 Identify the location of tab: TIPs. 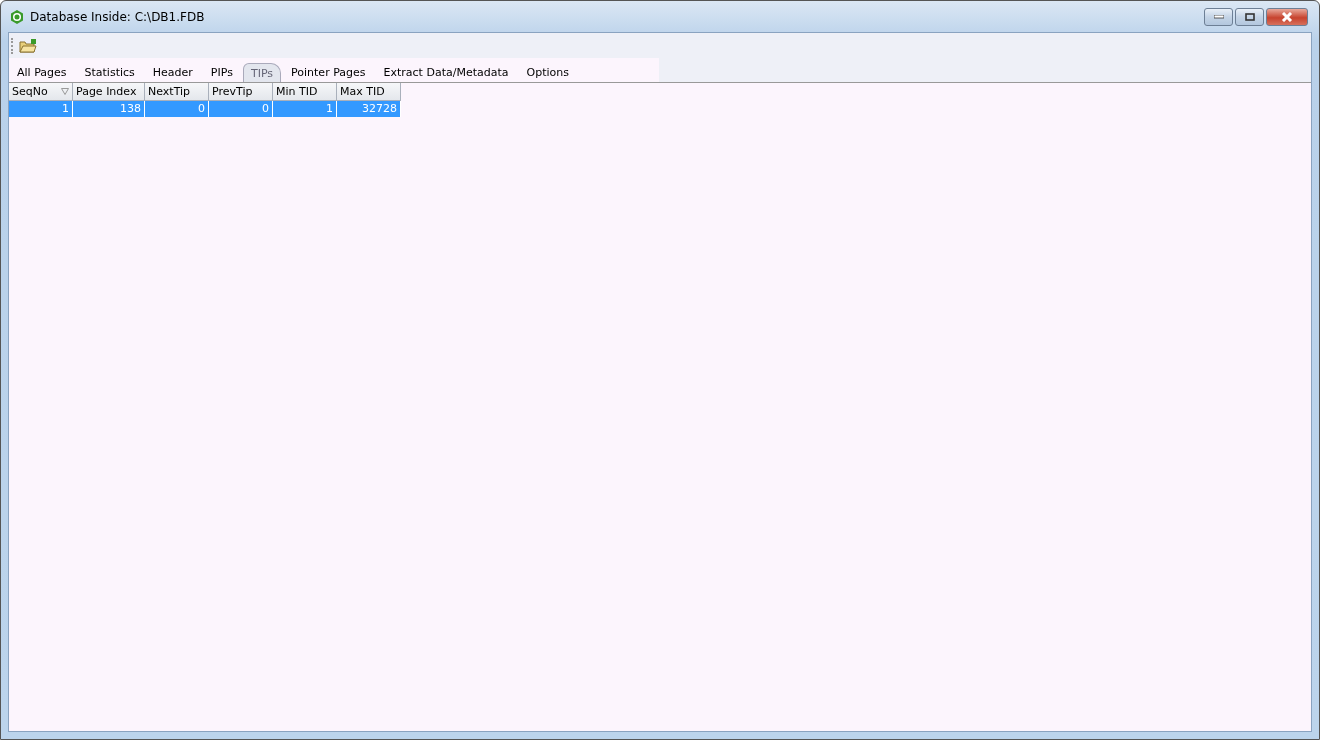
(262, 72).